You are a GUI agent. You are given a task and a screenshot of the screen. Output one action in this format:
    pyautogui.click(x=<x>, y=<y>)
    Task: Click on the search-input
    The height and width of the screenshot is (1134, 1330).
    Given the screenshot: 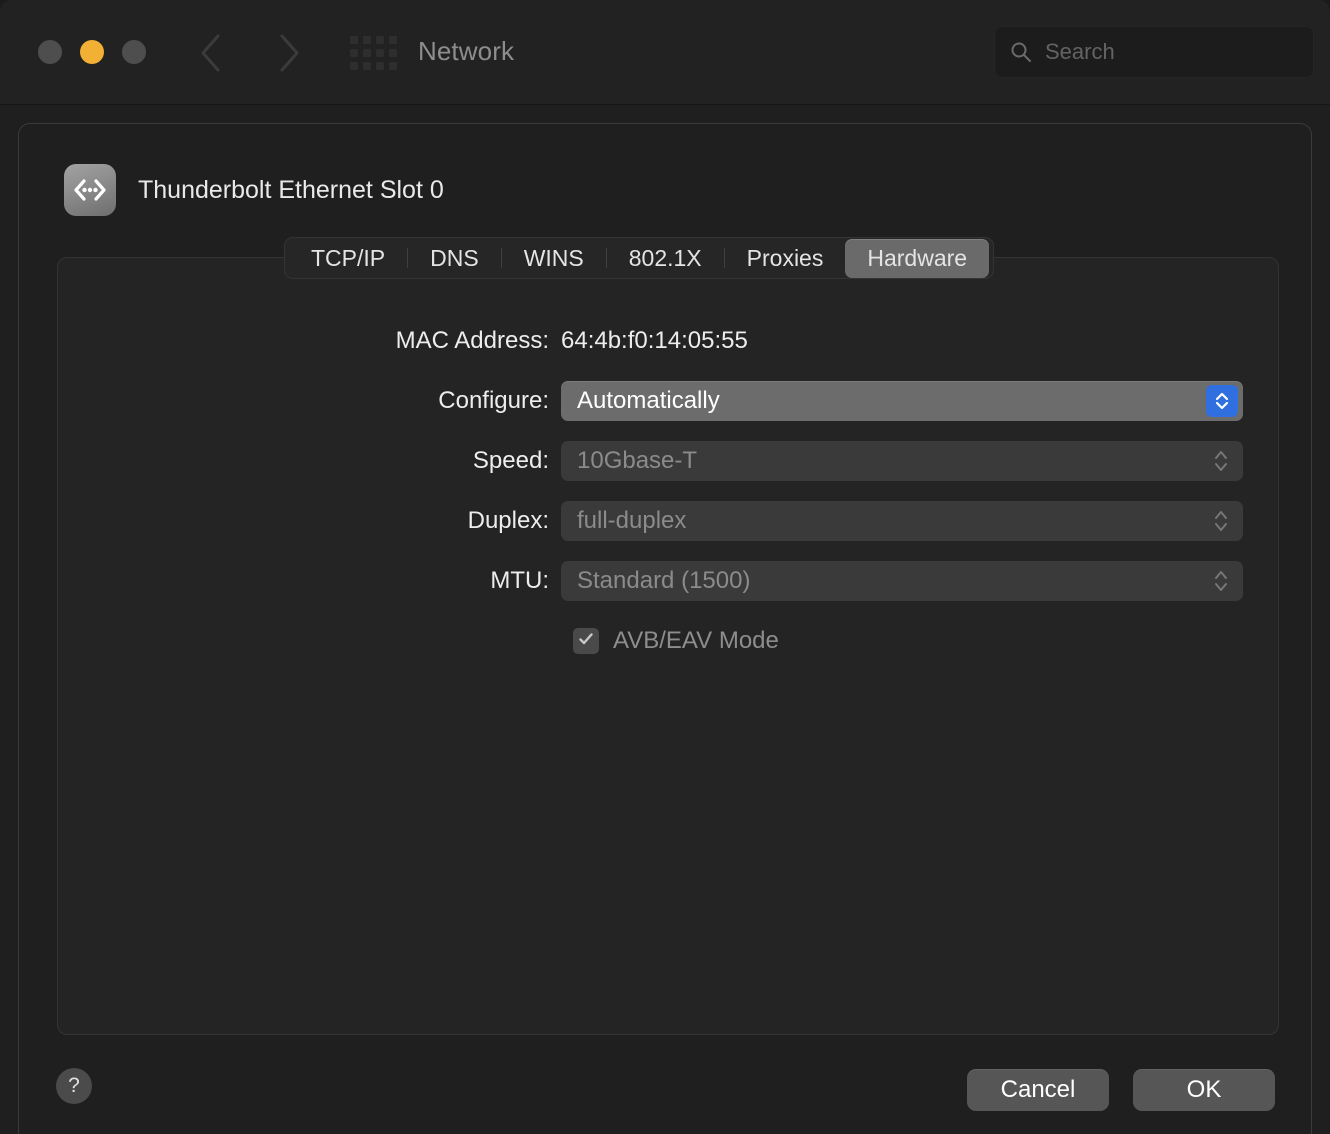 What is the action you would take?
    pyautogui.click(x=1172, y=52)
    